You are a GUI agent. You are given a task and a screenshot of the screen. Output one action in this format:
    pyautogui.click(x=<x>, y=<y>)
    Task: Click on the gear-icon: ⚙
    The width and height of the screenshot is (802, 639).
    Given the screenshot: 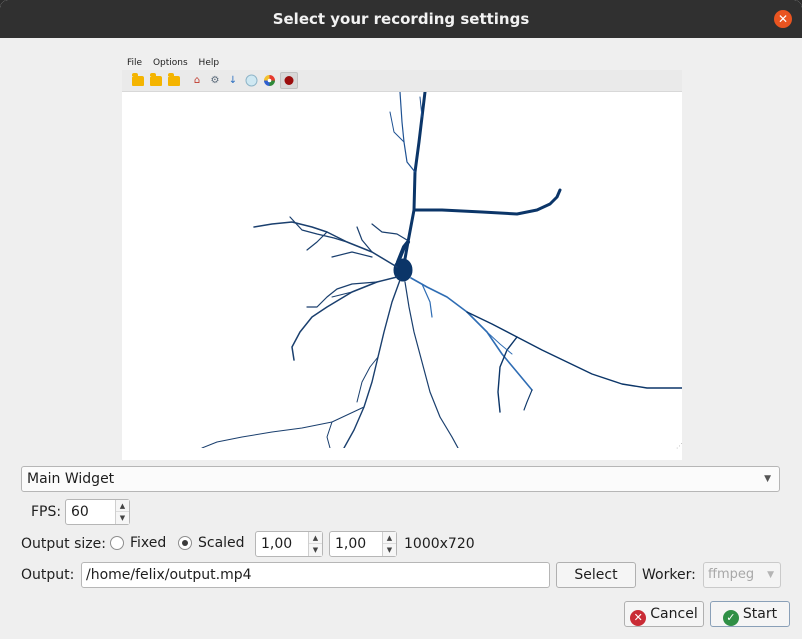 What is the action you would take?
    pyautogui.click(x=215, y=80)
    